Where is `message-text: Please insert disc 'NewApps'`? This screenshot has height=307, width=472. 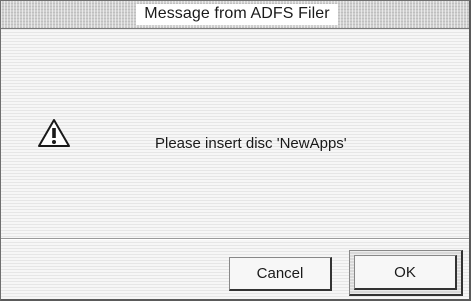 message-text: Please insert disc 'NewApps' is located at coordinates (251, 143).